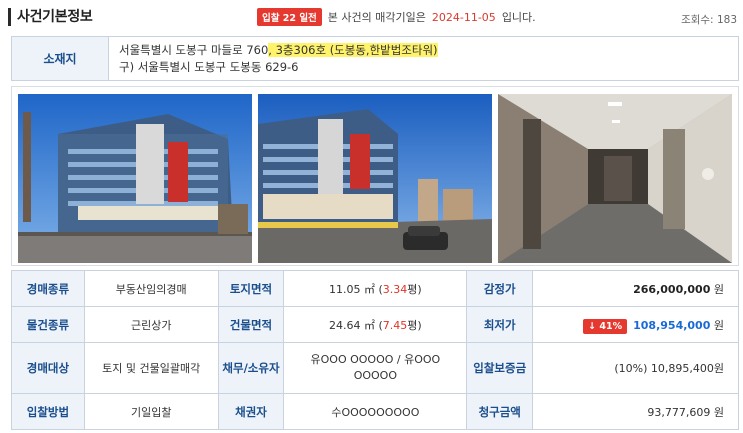  I want to click on auction-type-label: 경매종류, so click(48, 288).